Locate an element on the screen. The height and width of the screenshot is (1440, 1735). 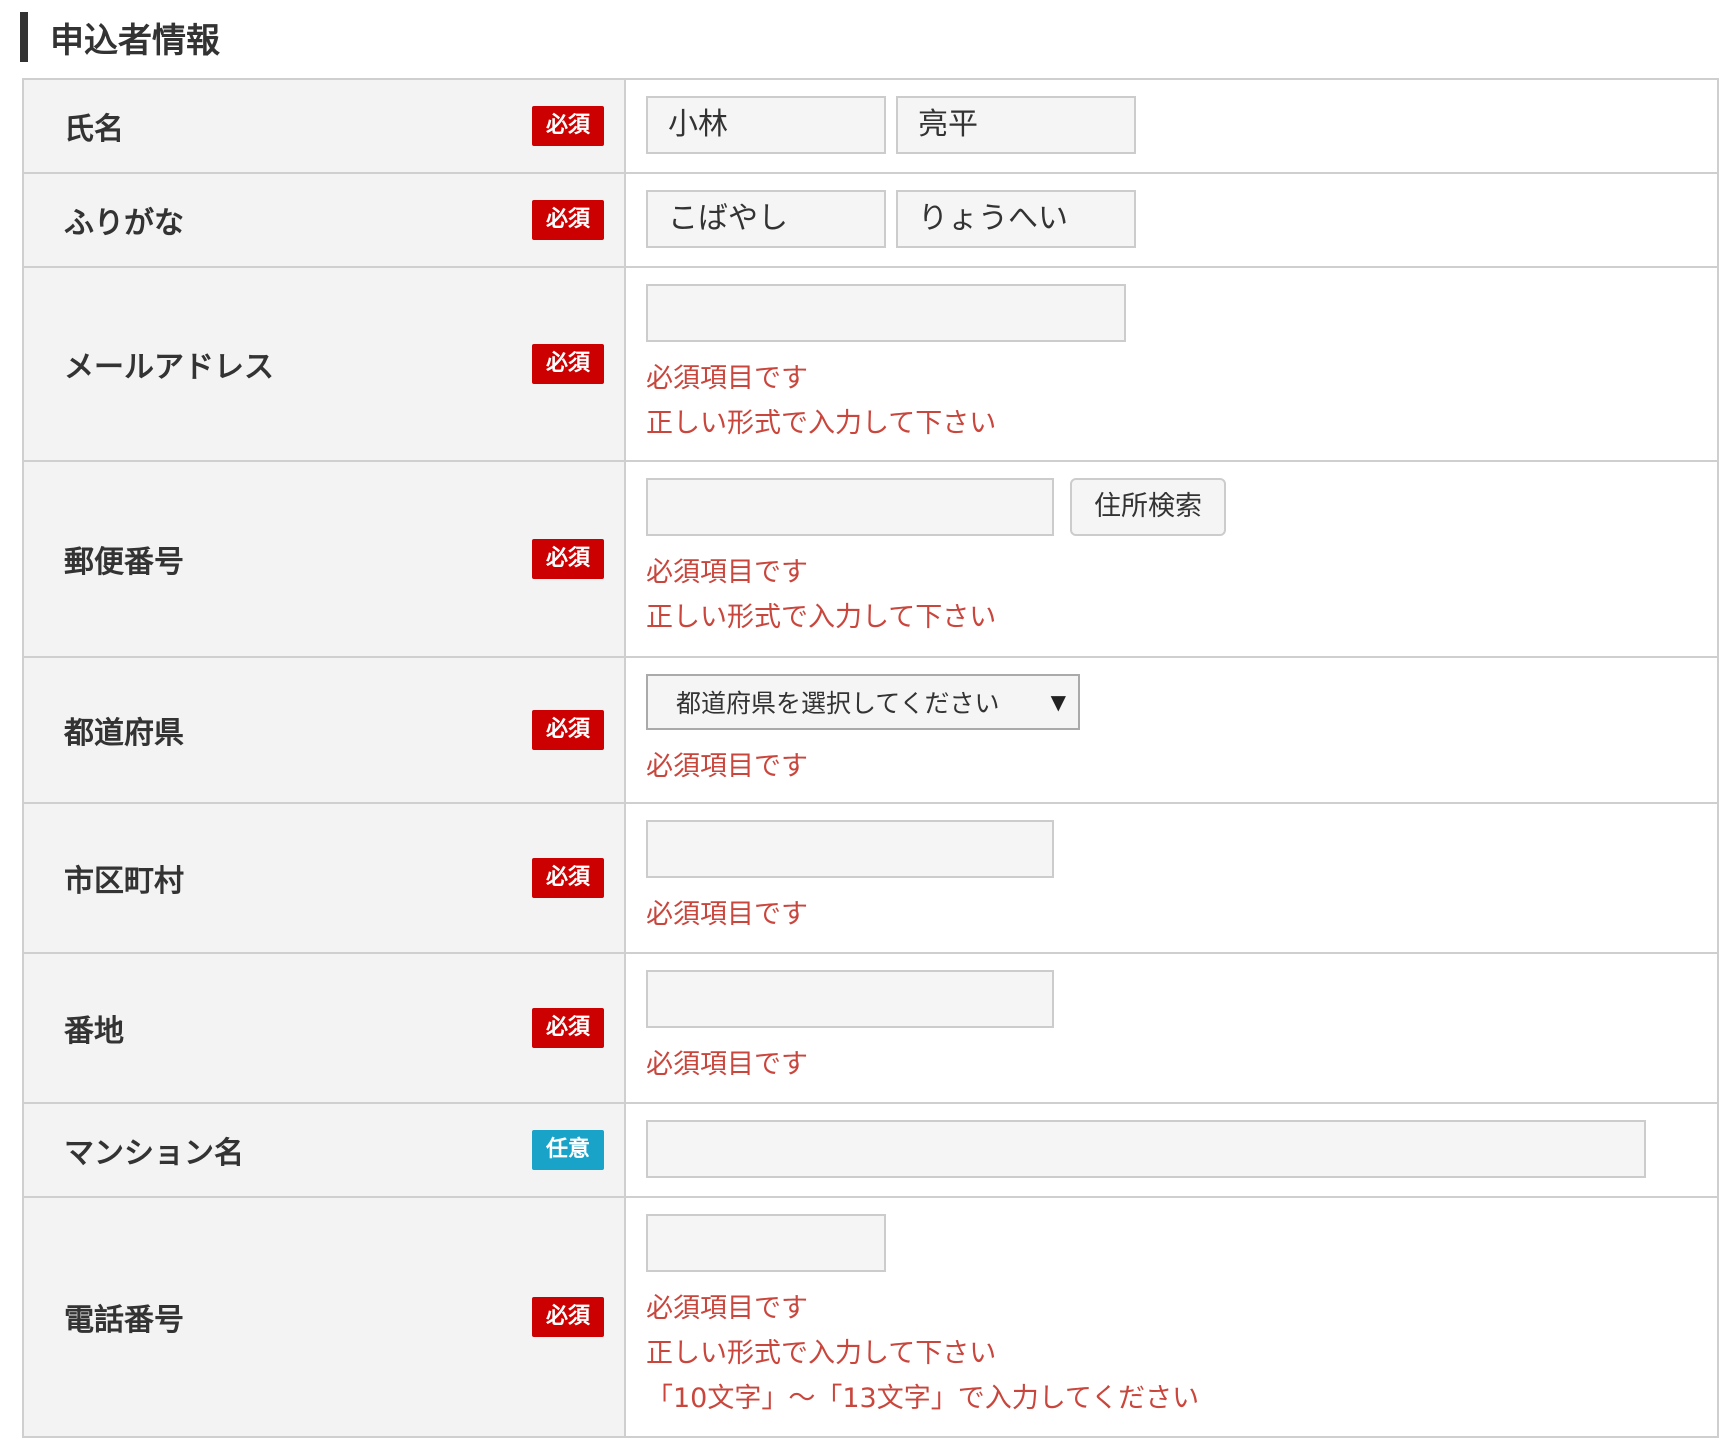
row-name: 氏名 必須 小林 亮平 is located at coordinates (870, 126).